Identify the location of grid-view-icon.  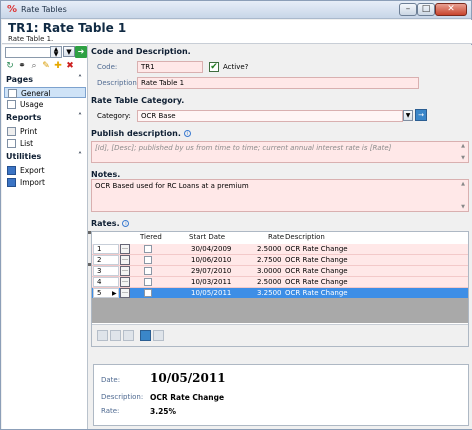
(145, 335).